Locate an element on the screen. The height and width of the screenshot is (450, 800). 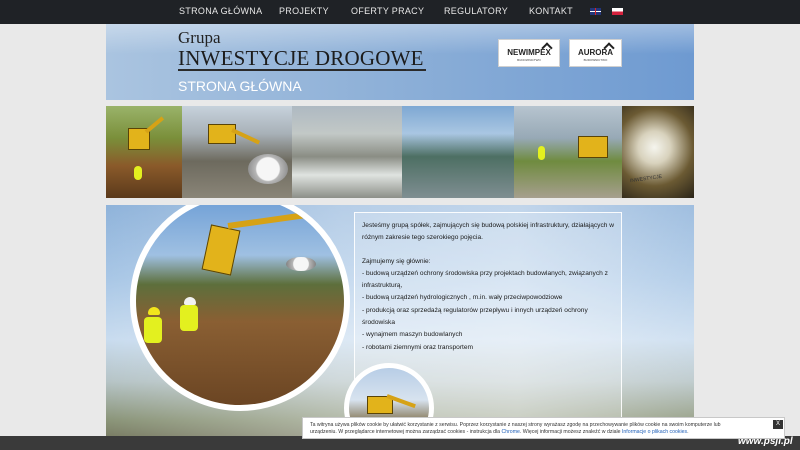
nav-item-projects: PROJEKTY is located at coordinates (304, 11).